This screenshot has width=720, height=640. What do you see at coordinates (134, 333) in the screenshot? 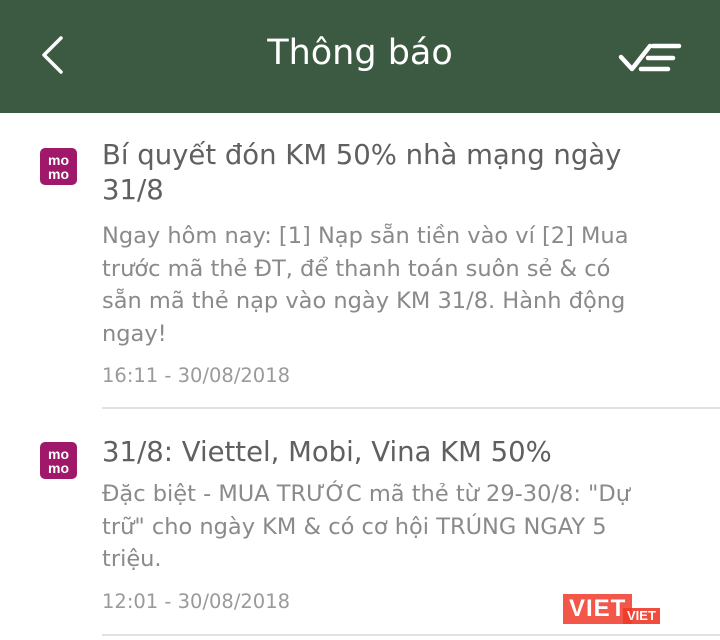
I see `notification-body-line: ngay!` at bounding box center [134, 333].